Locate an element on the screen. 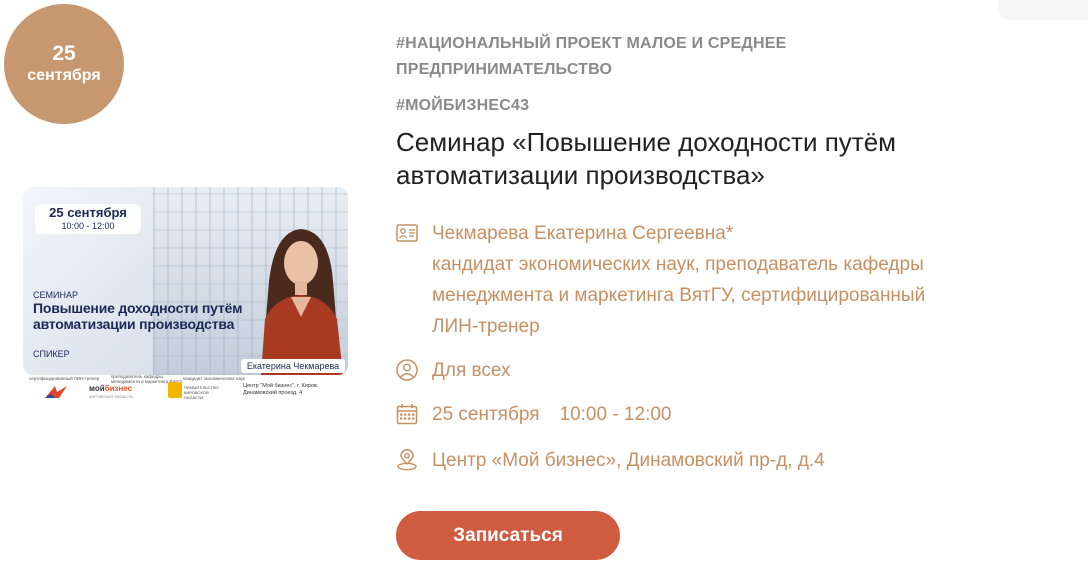 The width and height of the screenshot is (1088, 579). my-business-logo: мойбизнес is located at coordinates (110, 388).